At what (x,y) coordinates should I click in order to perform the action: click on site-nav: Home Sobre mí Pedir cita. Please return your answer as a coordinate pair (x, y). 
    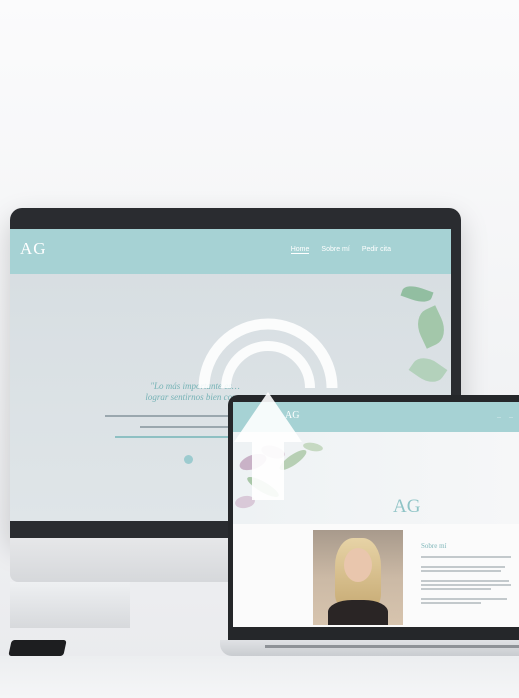
    Looking at the image, I should click on (340, 250).